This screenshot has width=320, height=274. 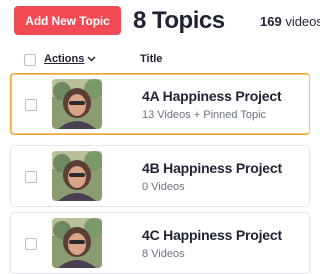 I want to click on topic-title: 4A Happiness Project, so click(x=212, y=96).